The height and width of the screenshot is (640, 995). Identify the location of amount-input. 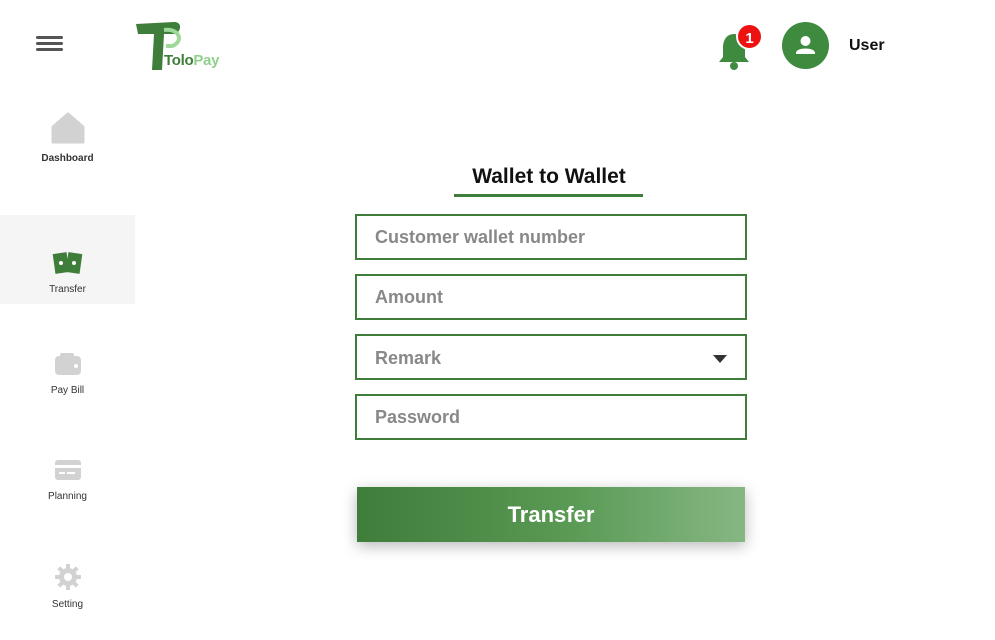
(551, 297).